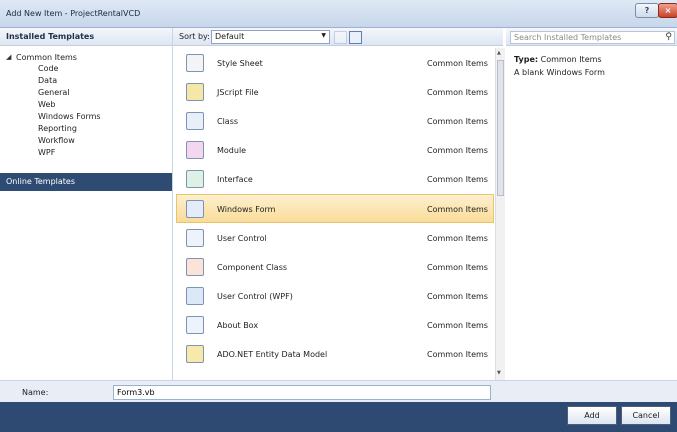 Image resolution: width=677 pixels, height=432 pixels. I want to click on name-input, so click(302, 392).